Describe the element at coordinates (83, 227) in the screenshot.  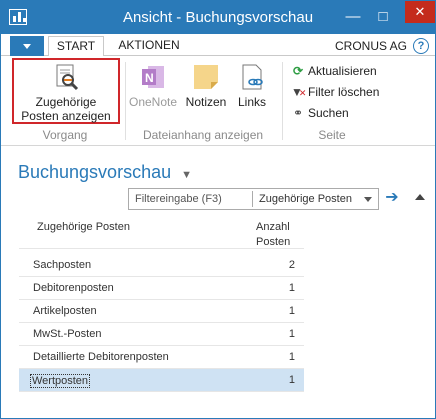
I see `column-header-entries: Zugehörige Posten` at that location.